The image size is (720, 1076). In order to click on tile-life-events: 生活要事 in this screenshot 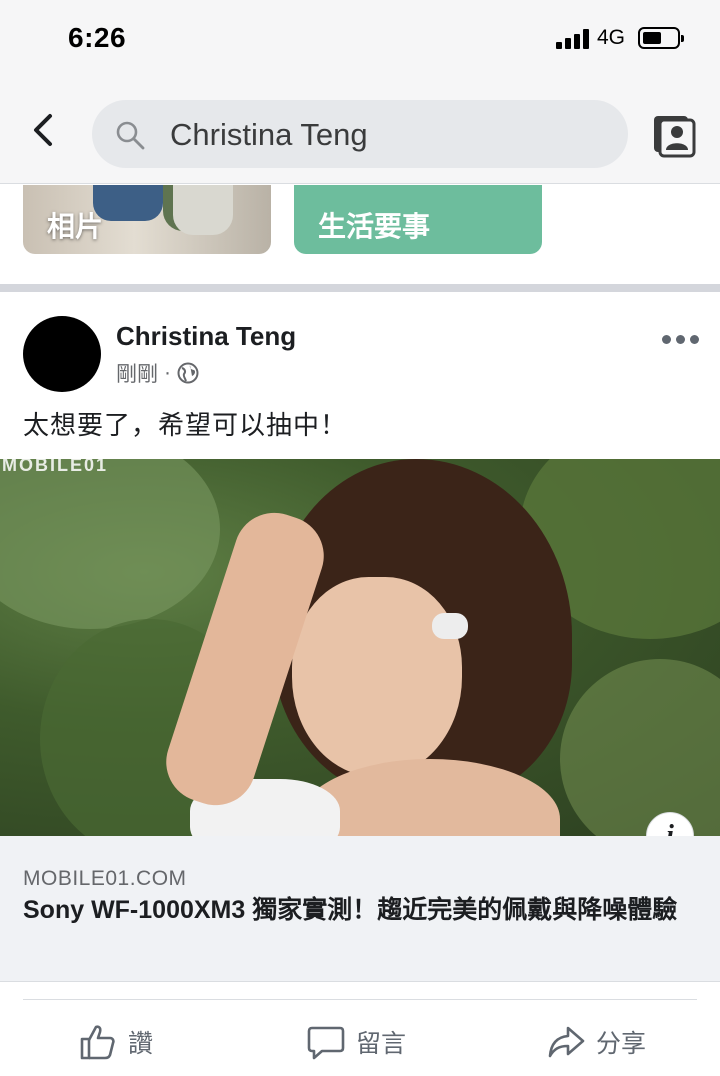, I will do `click(418, 219)`.